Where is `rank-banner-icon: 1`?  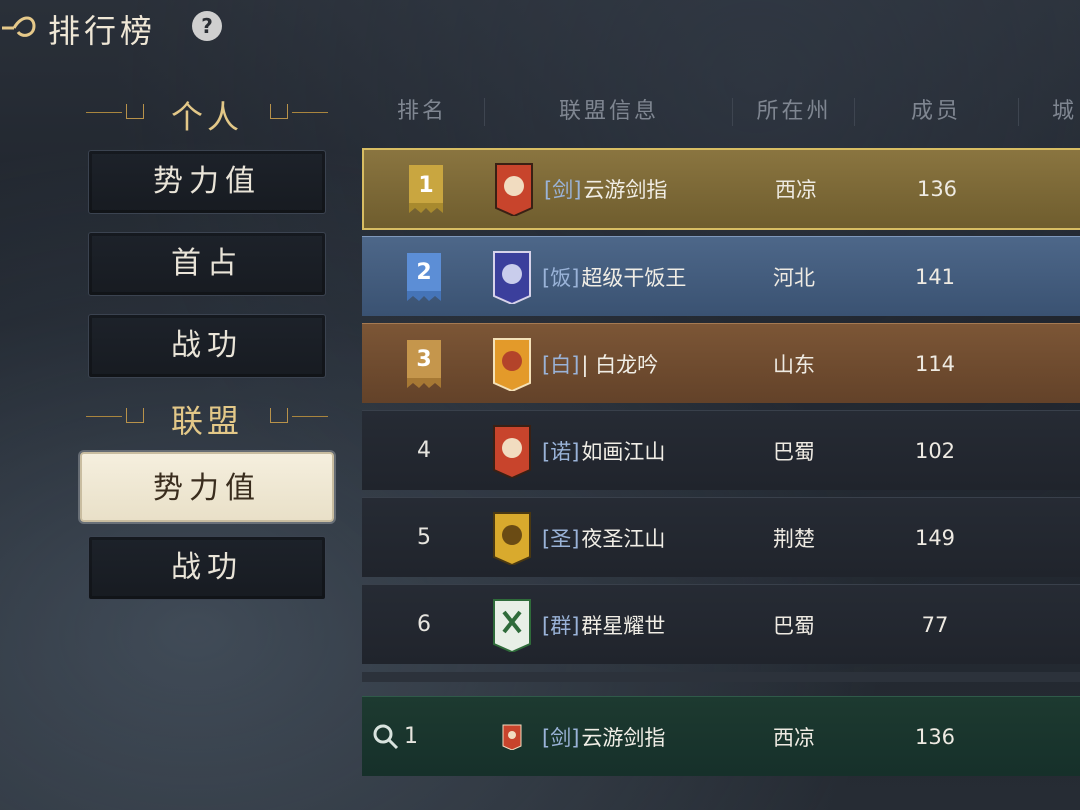 rank-banner-icon: 1 is located at coordinates (426, 189).